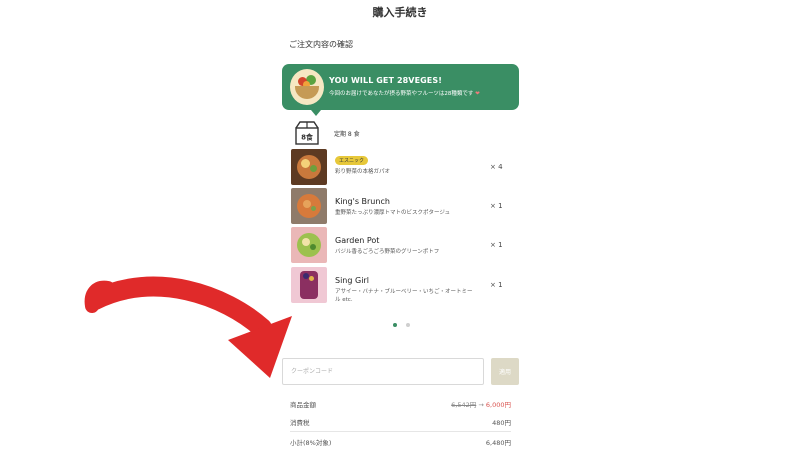 Image resolution: width=800 pixels, height=450 pixels. Describe the element at coordinates (408, 325) in the screenshot. I see `carousel-dot` at that location.